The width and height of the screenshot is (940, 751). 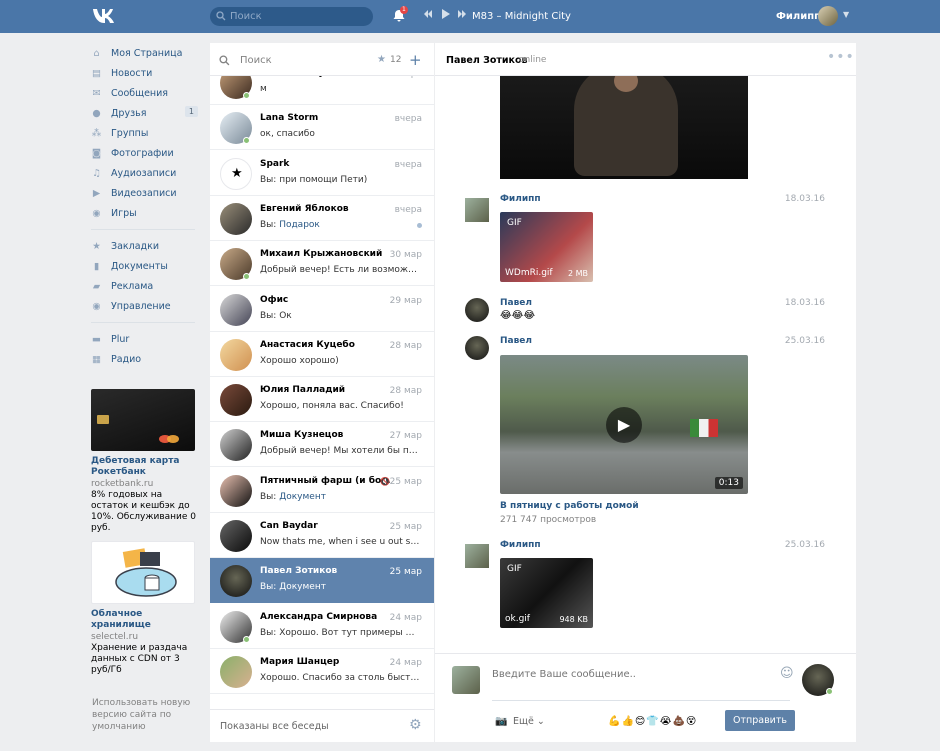 I want to click on user-name: Филипп, so click(x=798, y=16).